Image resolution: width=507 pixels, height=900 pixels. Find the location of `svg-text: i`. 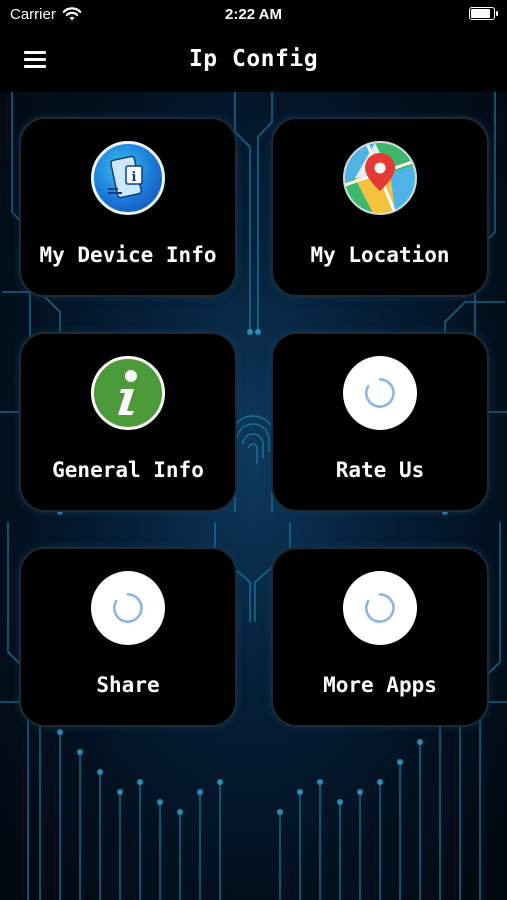

svg-text: i is located at coordinates (134, 177).